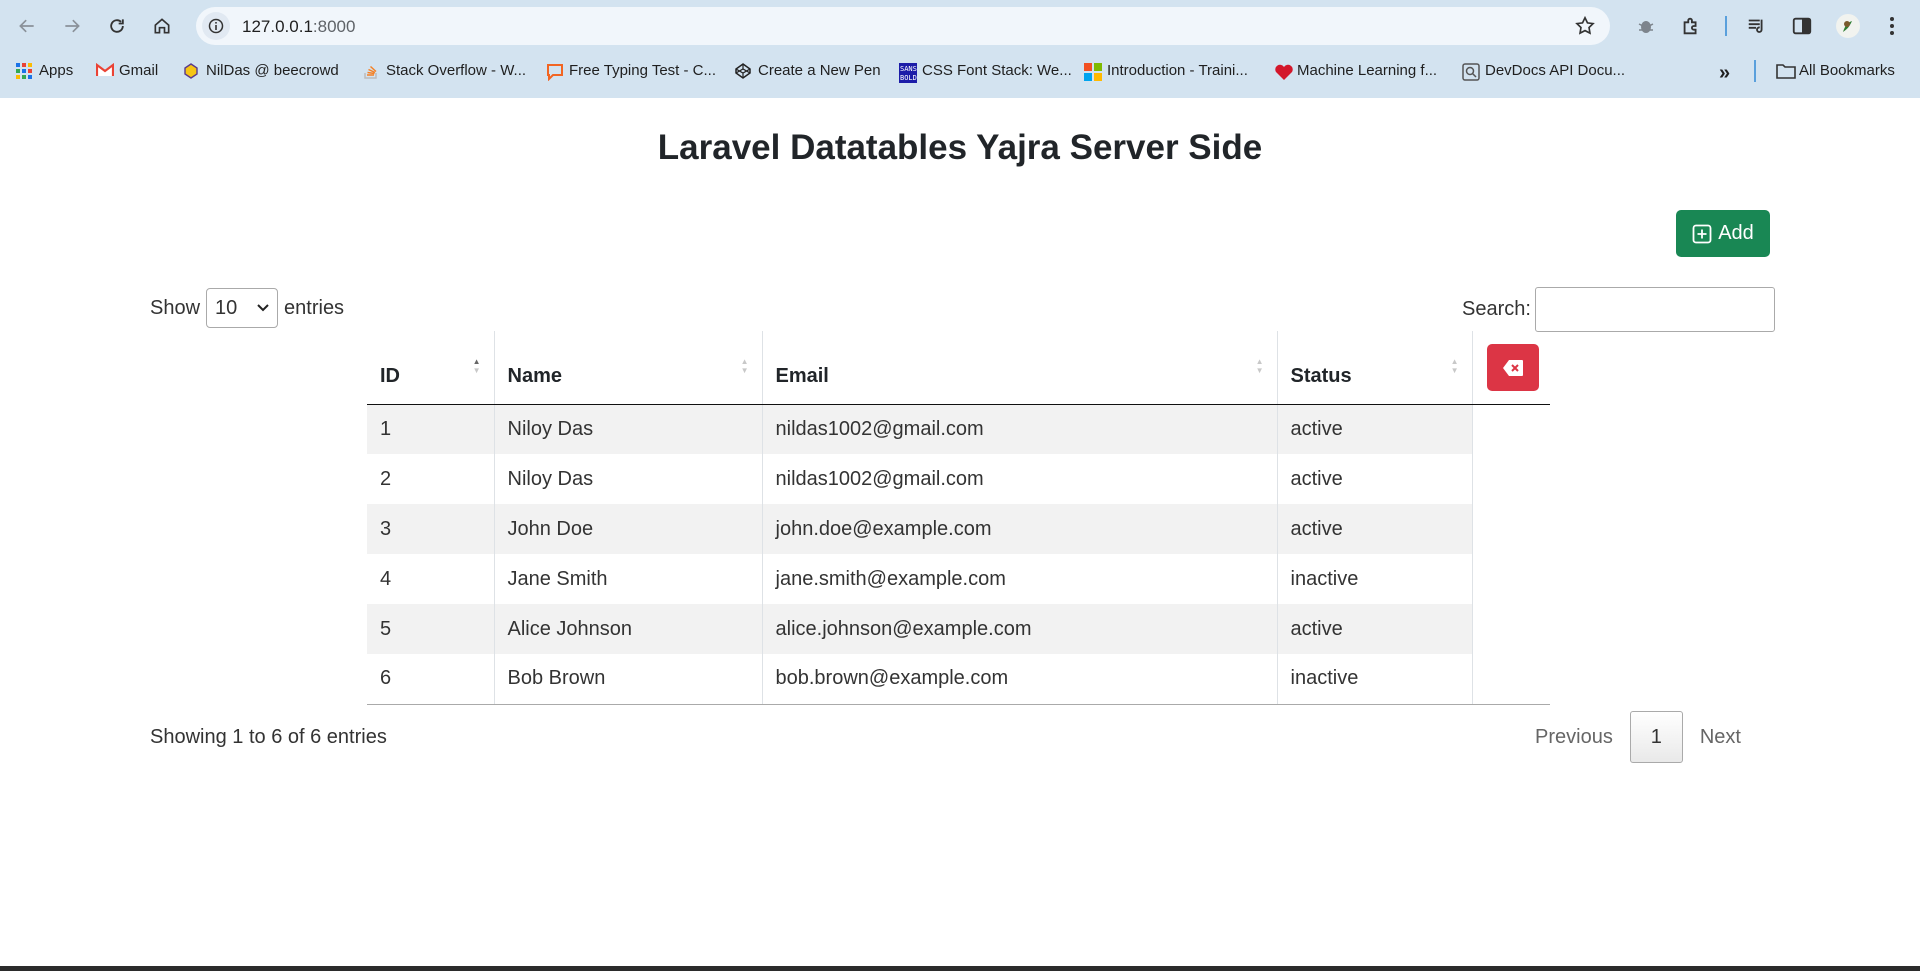 The image size is (1920, 971). What do you see at coordinates (314, 307) in the screenshot?
I see `entries-label: entries` at bounding box center [314, 307].